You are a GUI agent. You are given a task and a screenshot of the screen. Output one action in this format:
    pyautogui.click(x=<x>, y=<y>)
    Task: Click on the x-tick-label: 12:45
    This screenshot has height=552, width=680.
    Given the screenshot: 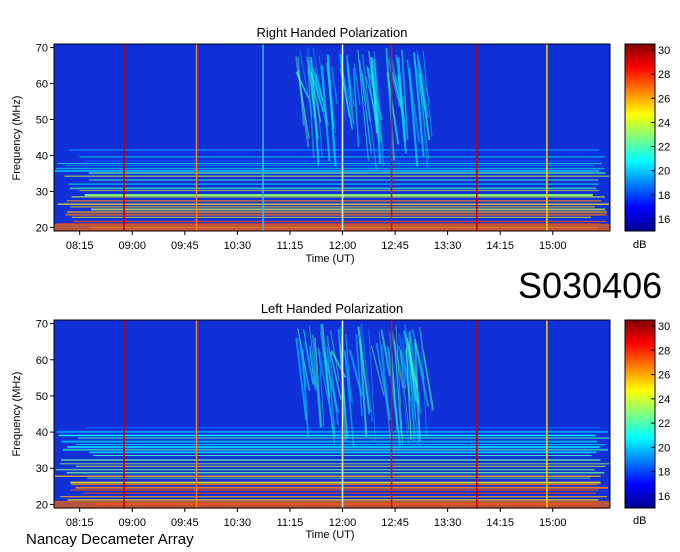 What is the action you would take?
    pyautogui.click(x=395, y=246)
    